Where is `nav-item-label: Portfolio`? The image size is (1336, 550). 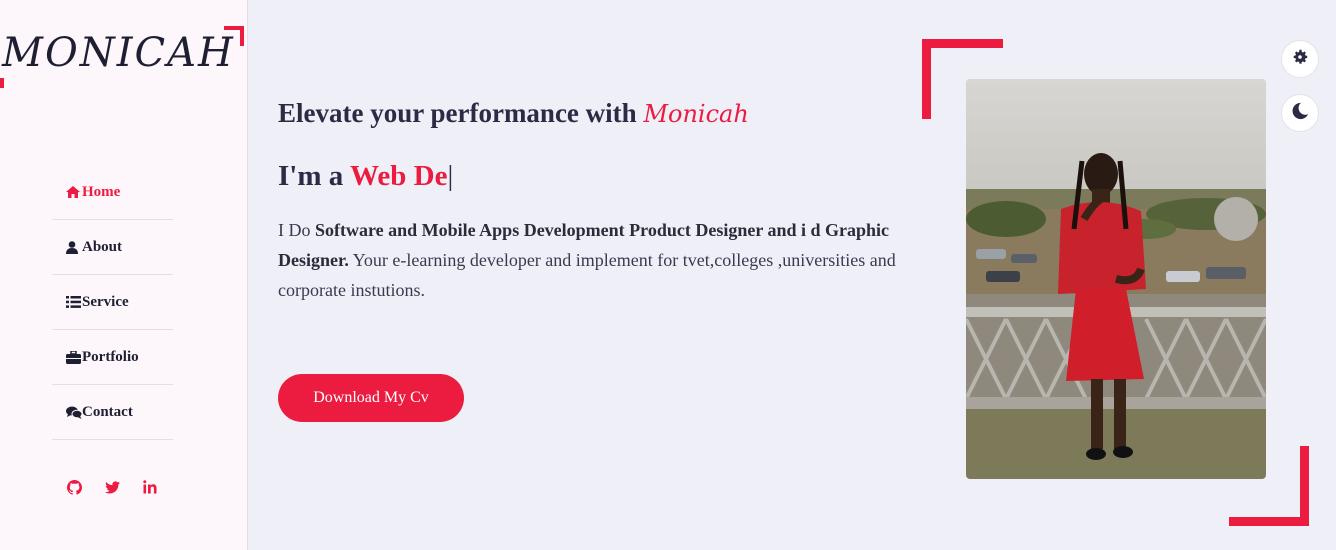 nav-item-label: Portfolio is located at coordinates (110, 356).